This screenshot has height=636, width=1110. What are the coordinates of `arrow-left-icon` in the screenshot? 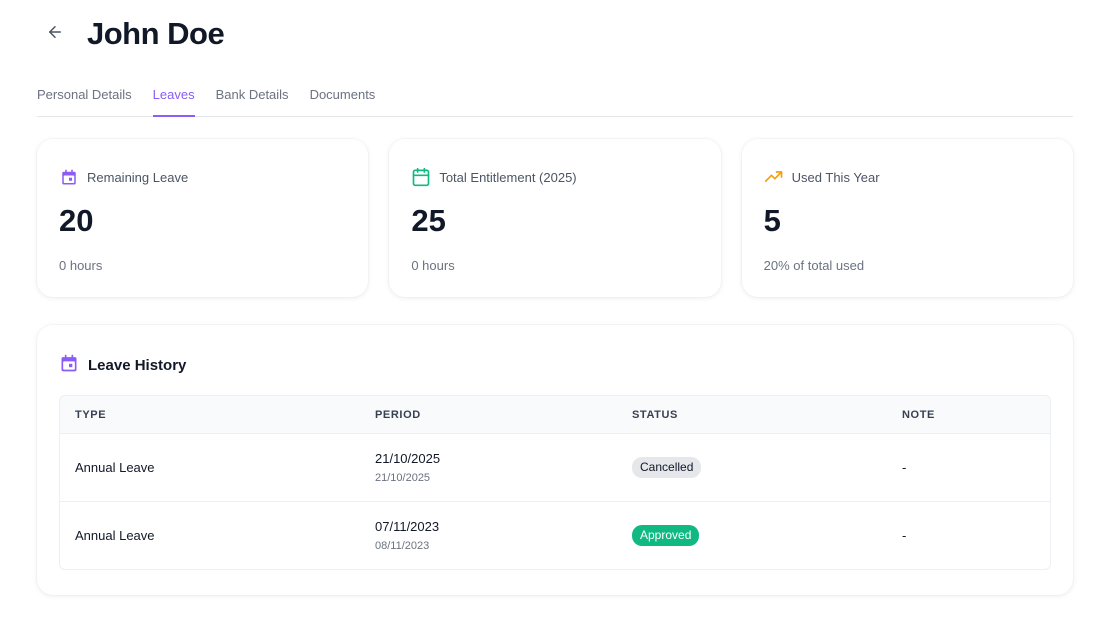 It's located at (55, 34).